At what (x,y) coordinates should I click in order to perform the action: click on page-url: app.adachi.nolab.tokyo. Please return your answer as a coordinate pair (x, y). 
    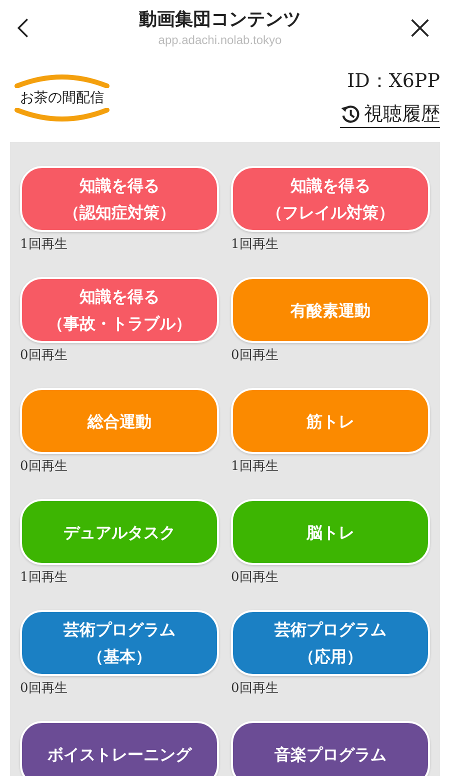
    Looking at the image, I should click on (220, 40).